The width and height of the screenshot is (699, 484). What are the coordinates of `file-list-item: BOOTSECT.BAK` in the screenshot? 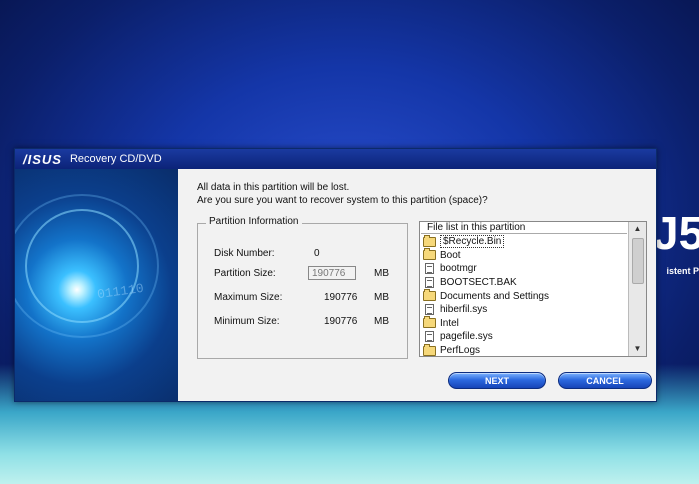 It's located at (525, 283).